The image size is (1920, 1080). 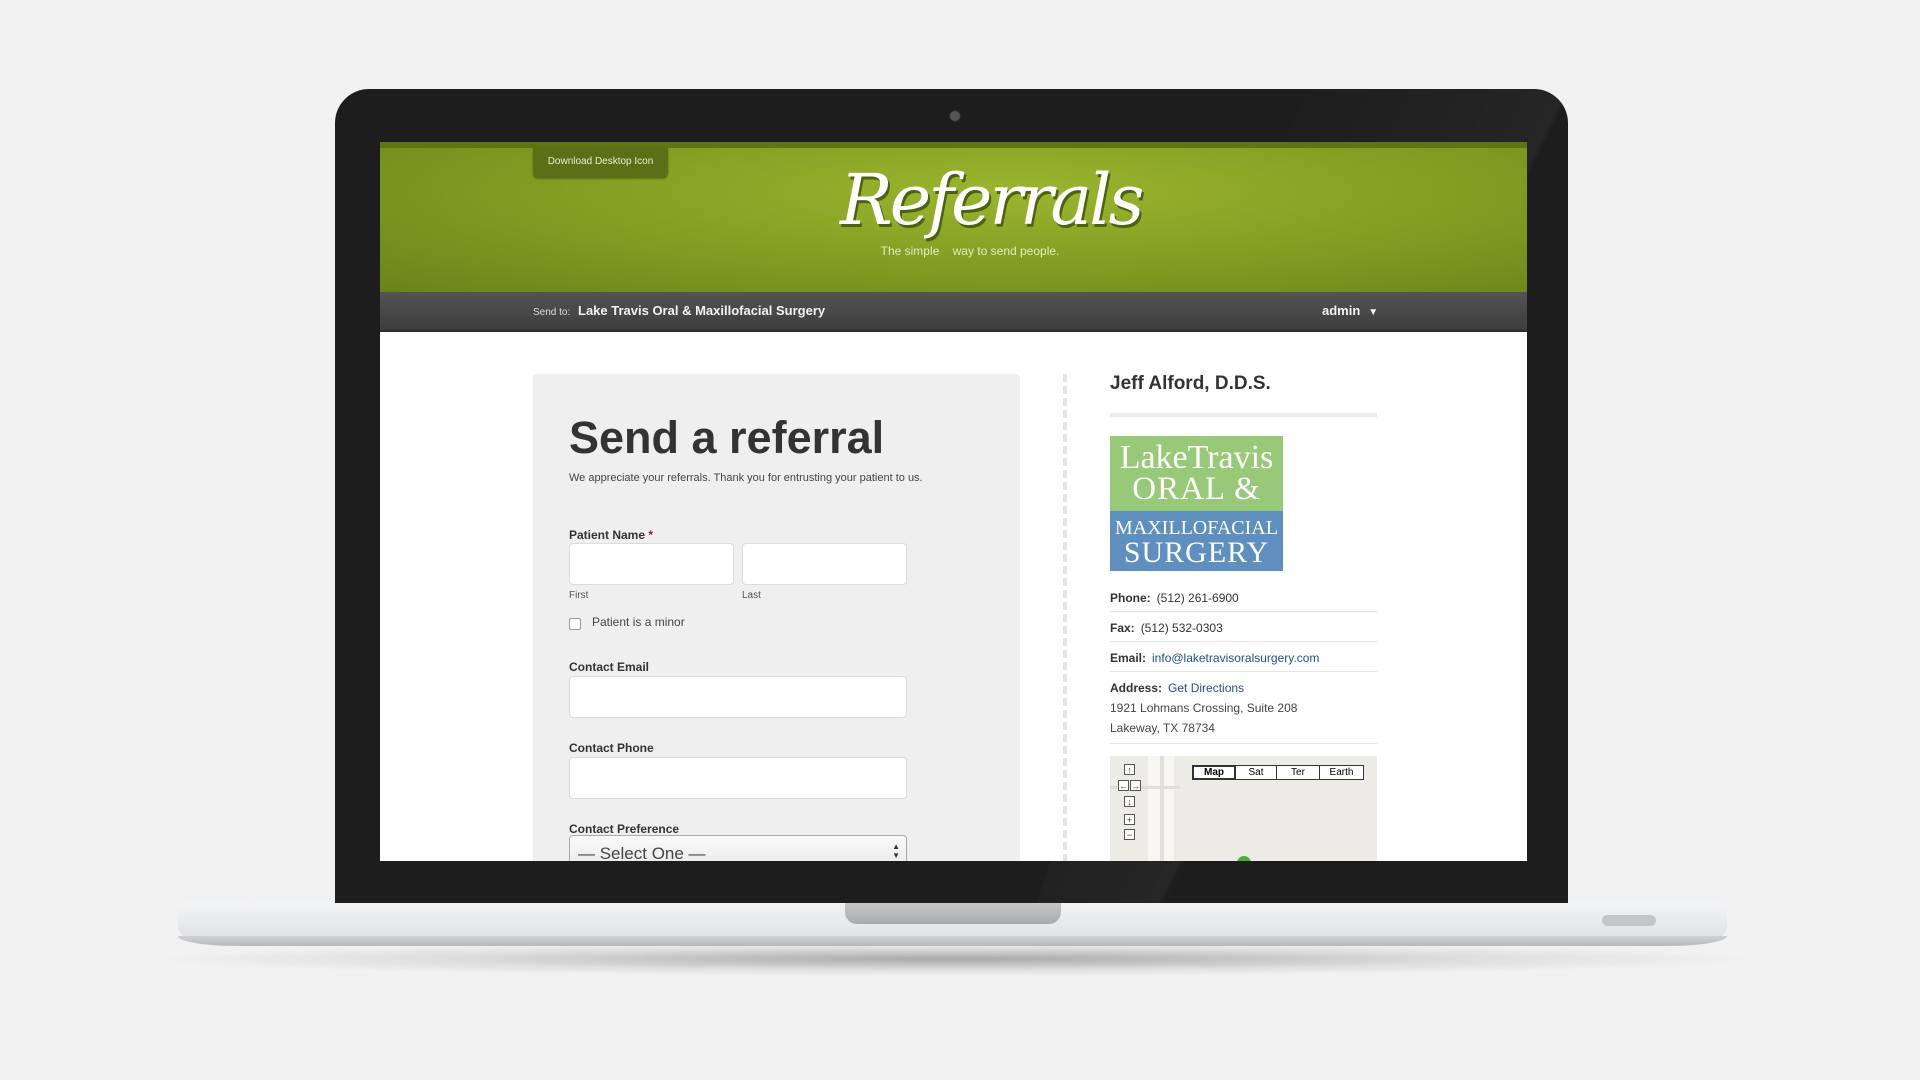 What do you see at coordinates (1162, 808) in the screenshot?
I see `map-road` at bounding box center [1162, 808].